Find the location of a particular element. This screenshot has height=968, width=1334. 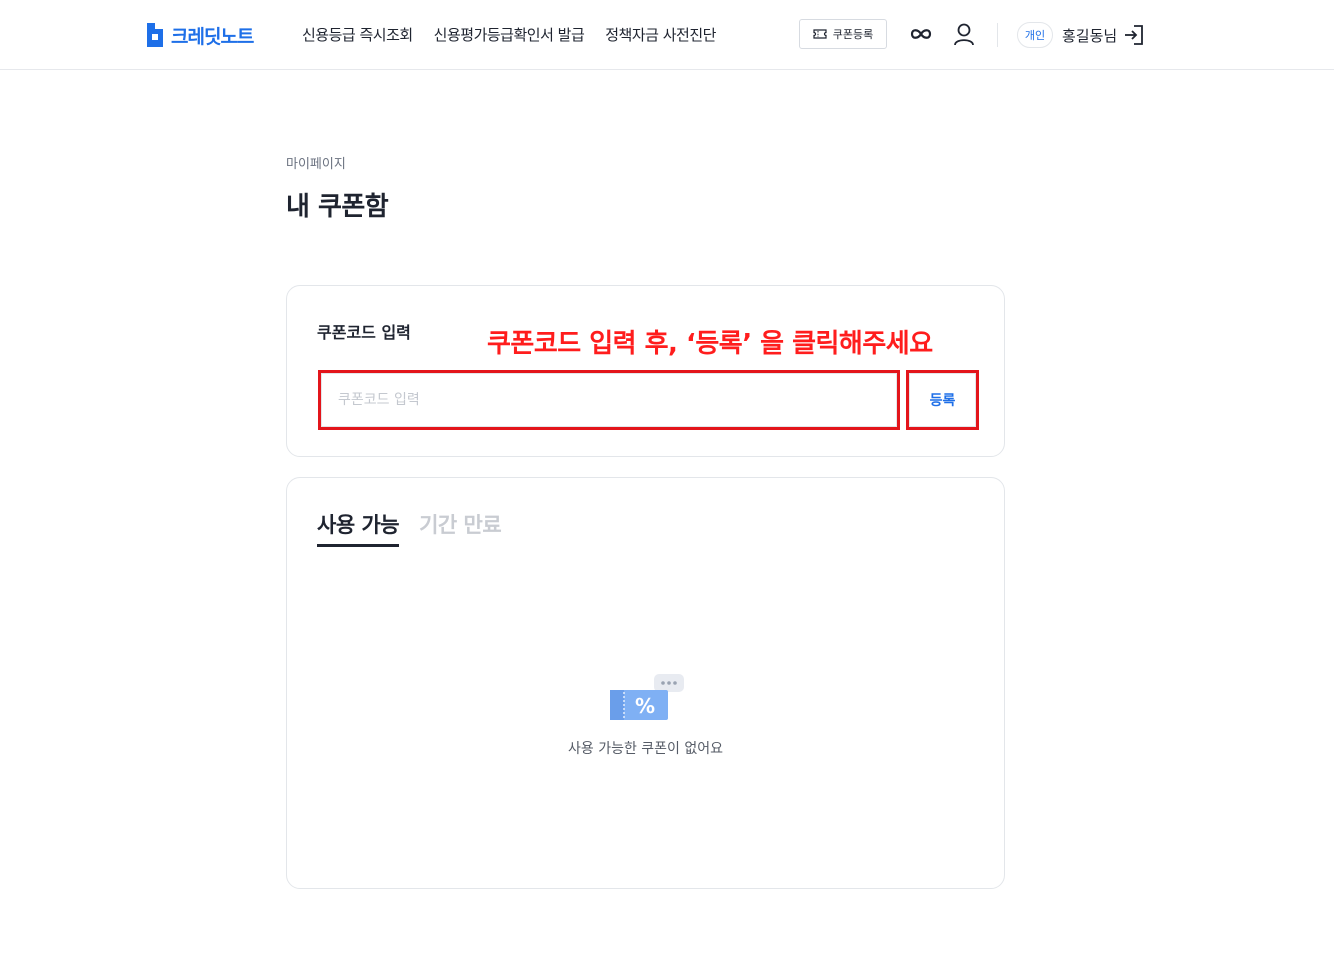

tab-available: 사용 가능 is located at coordinates (358, 528).